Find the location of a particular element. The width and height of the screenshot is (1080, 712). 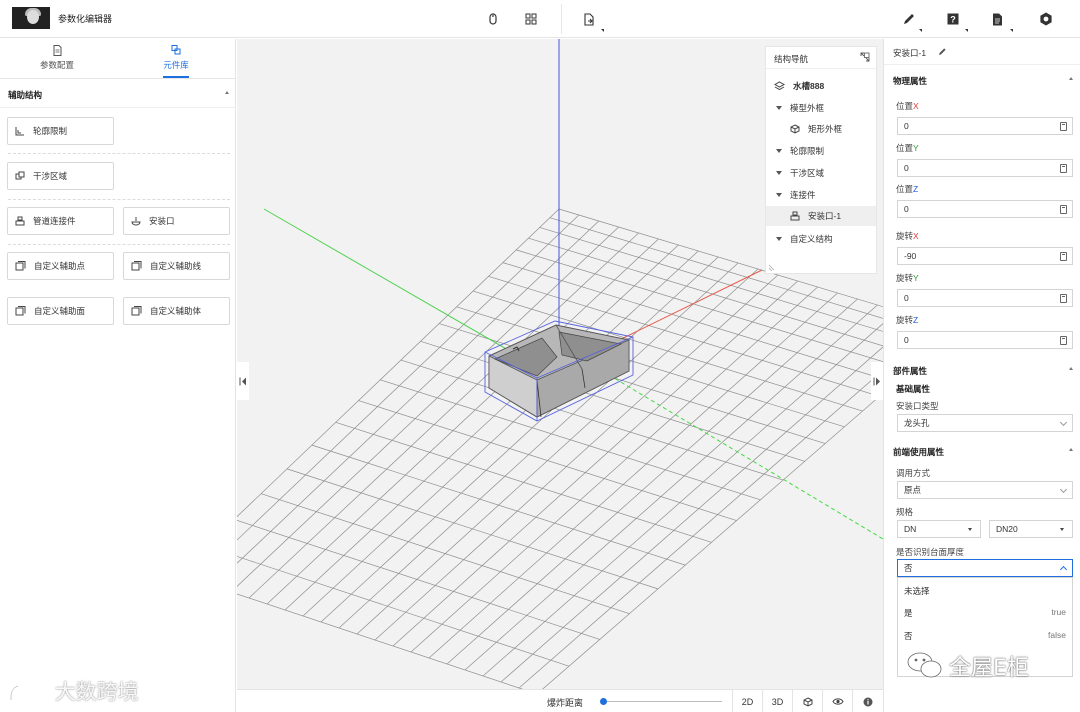

nav-item-label: 矩形外框 is located at coordinates (825, 129).